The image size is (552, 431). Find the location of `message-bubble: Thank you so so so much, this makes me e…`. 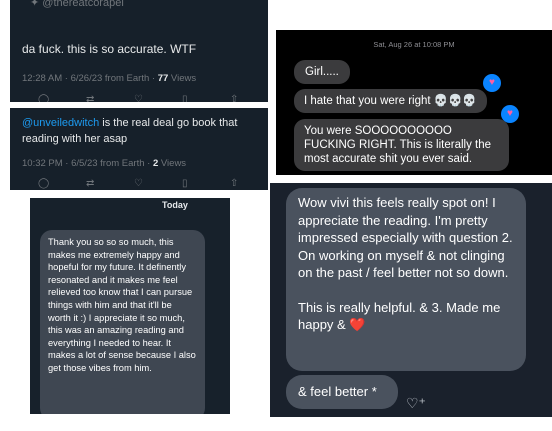

message-bubble: Thank you so so so much, this makes me e… is located at coordinates (122, 322).